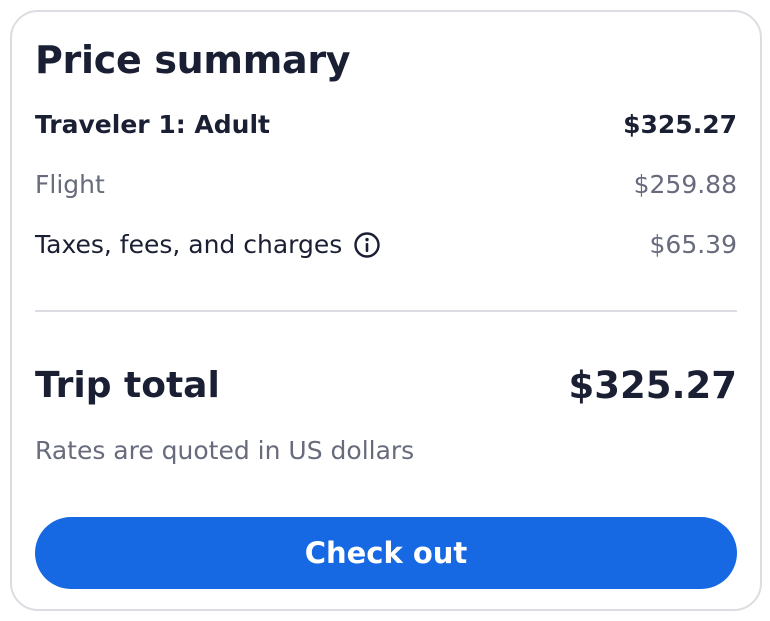 This screenshot has width=770, height=621. I want to click on taxes-row: Taxes, fees, and charges $65.39, so click(386, 244).